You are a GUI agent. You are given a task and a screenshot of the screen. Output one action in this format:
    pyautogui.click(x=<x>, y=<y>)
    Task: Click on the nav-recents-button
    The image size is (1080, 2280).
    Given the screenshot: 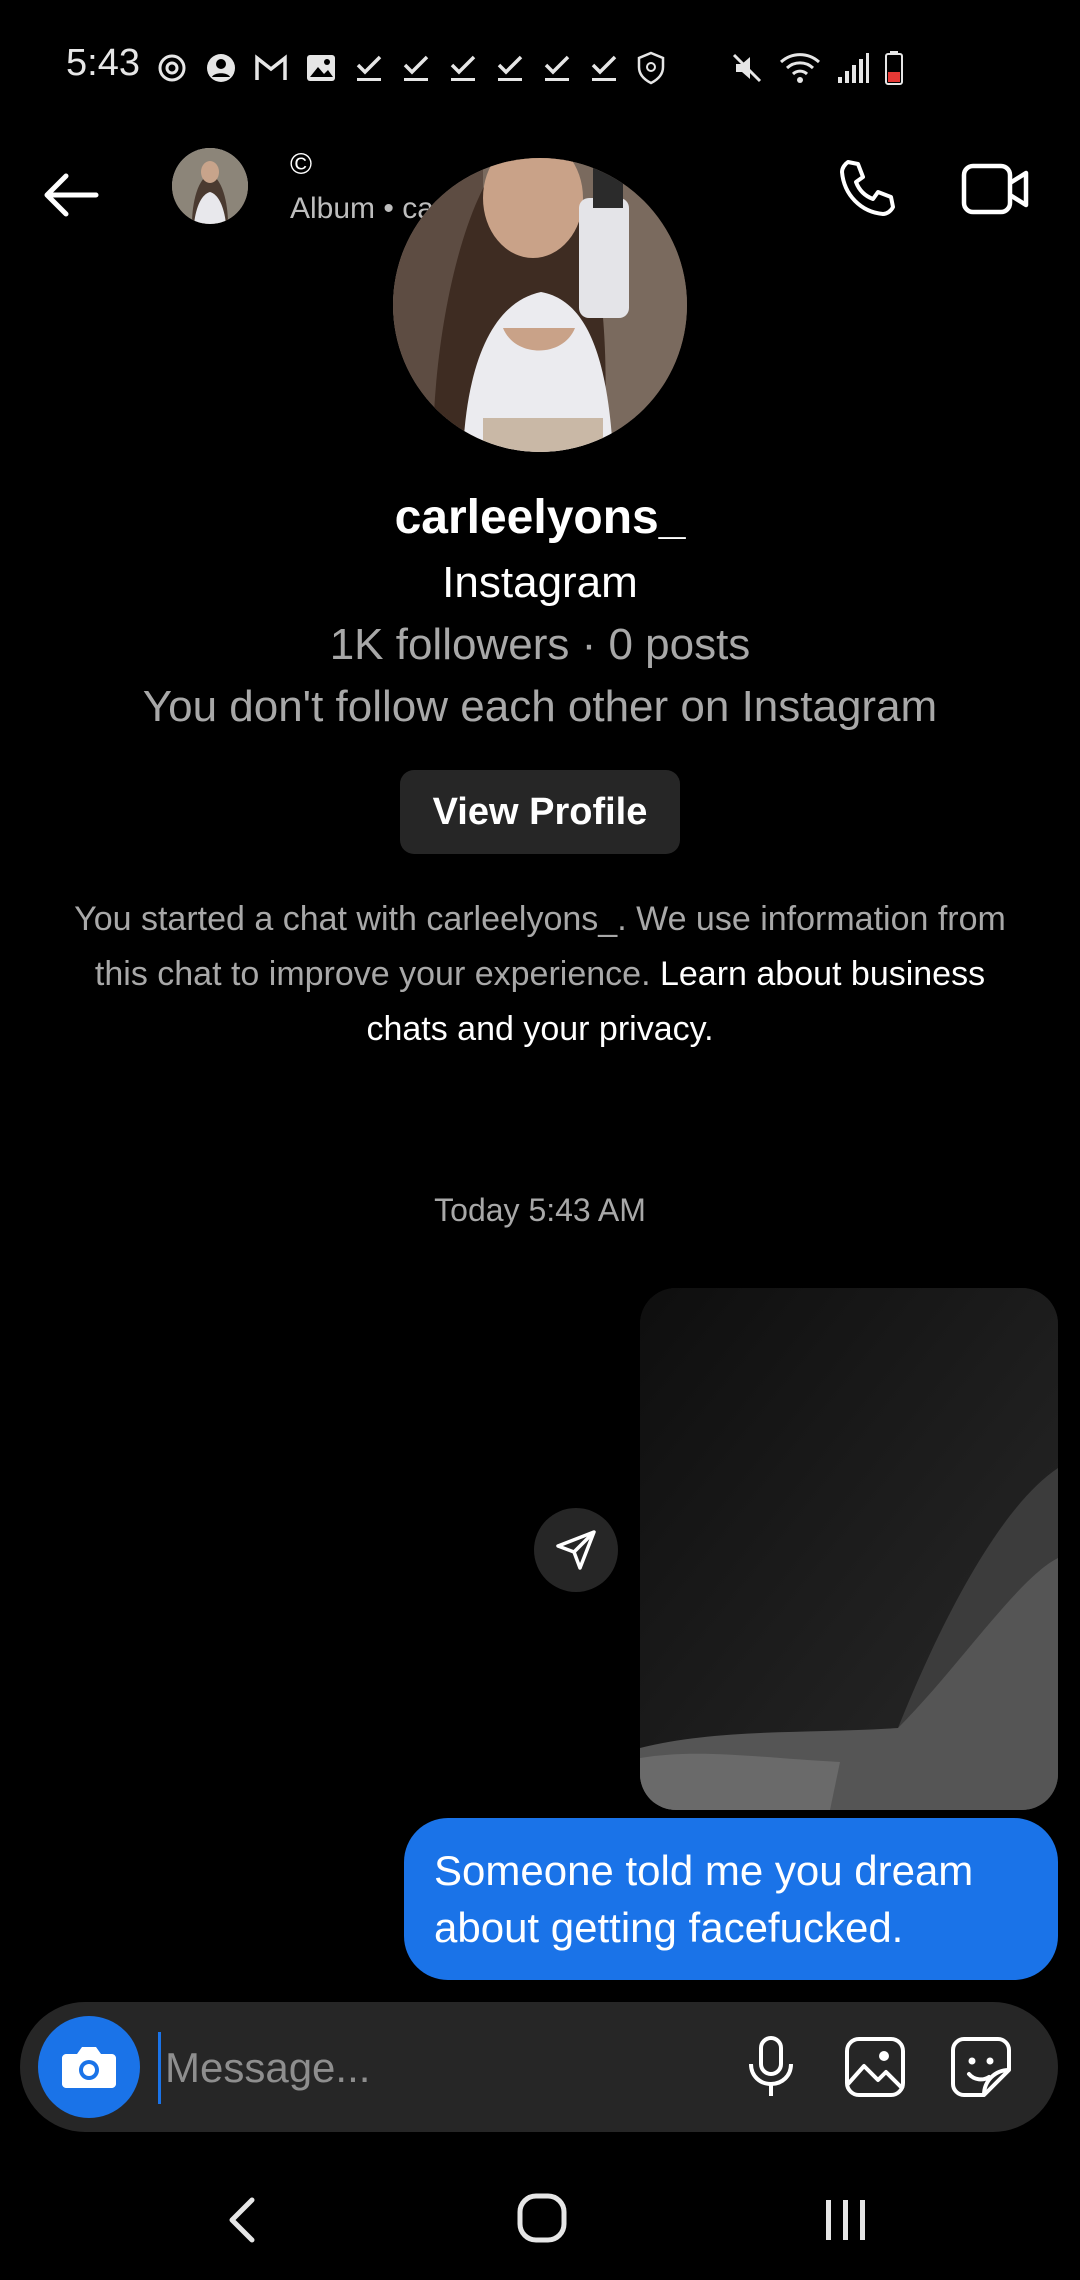 What is the action you would take?
    pyautogui.click(x=846, y=2220)
    